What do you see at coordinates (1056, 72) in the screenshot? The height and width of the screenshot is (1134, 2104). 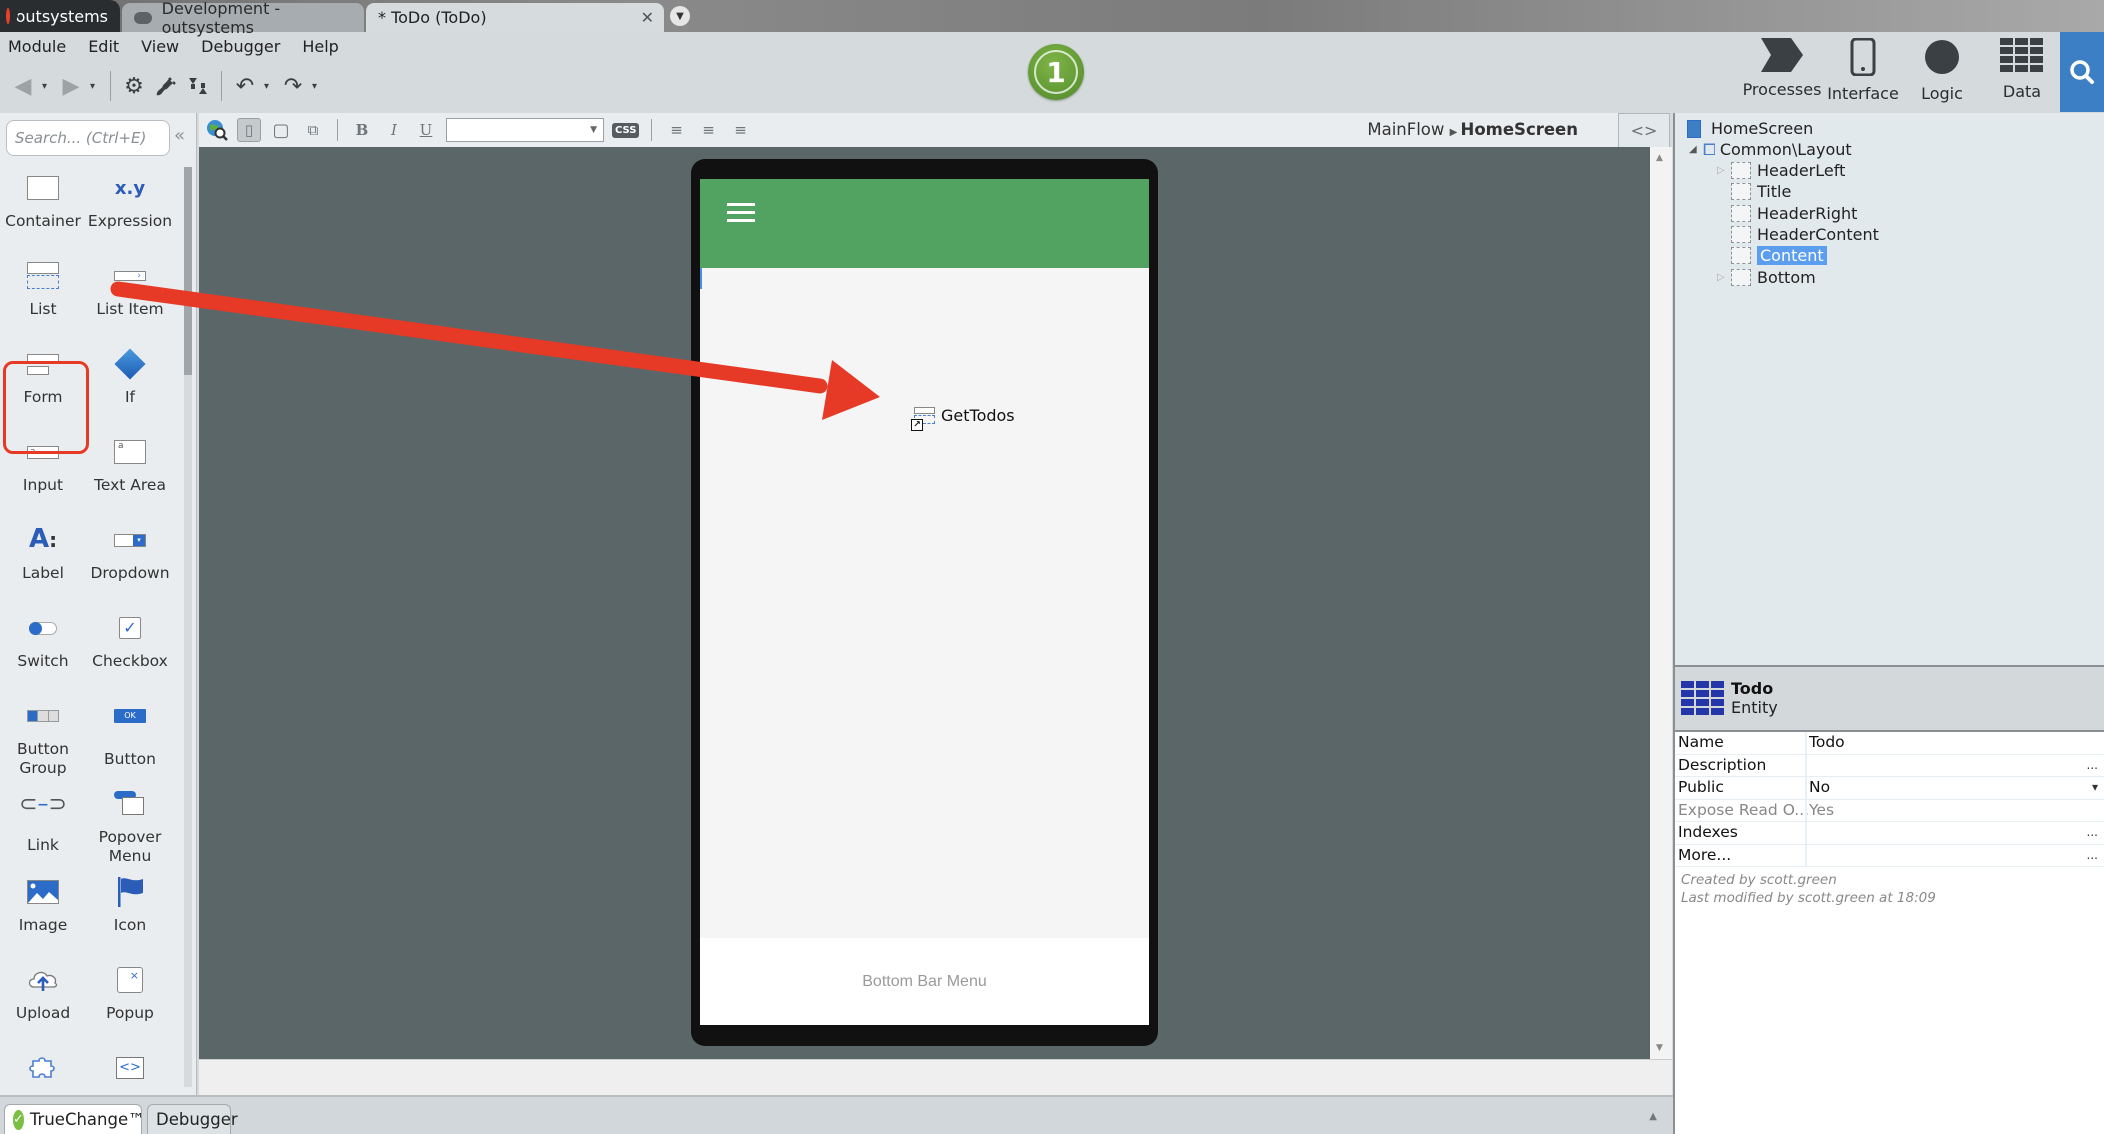 I see `publish-status-badge: 1` at bounding box center [1056, 72].